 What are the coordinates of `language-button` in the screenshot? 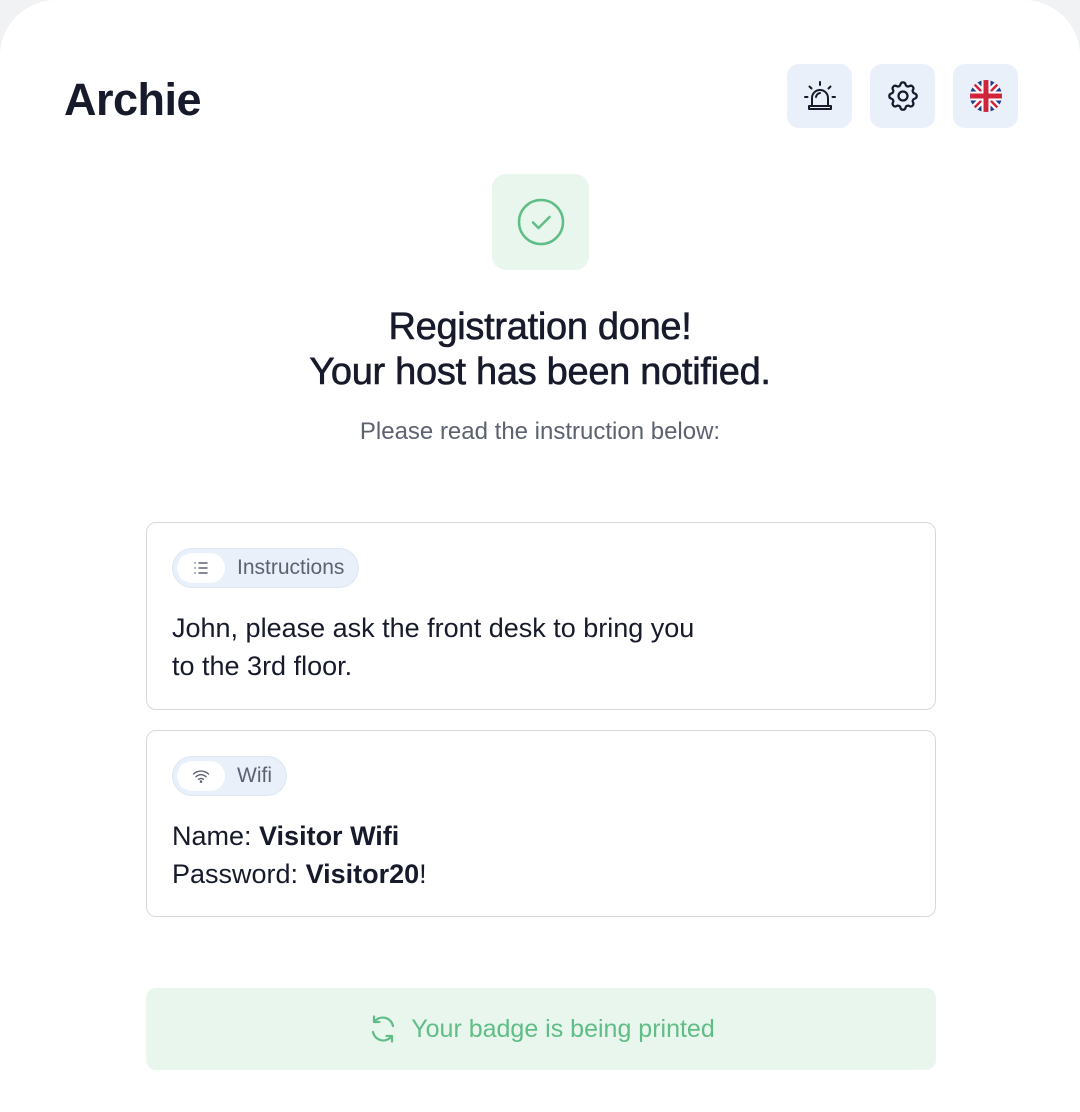 It's located at (985, 96).